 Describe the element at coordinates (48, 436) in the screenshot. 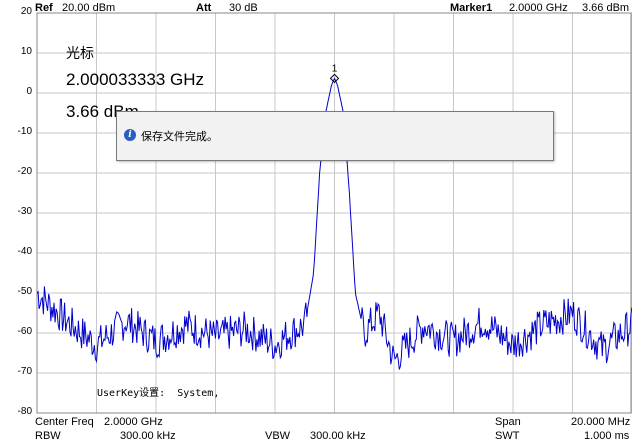

I see `rbw-label: RBW` at that location.